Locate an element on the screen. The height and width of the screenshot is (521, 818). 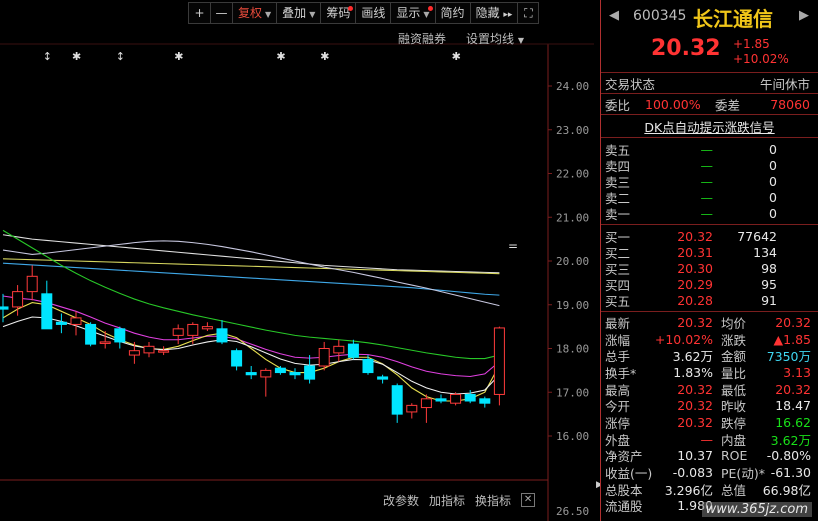
switch-indicator-button: 换指标 is located at coordinates (493, 500).